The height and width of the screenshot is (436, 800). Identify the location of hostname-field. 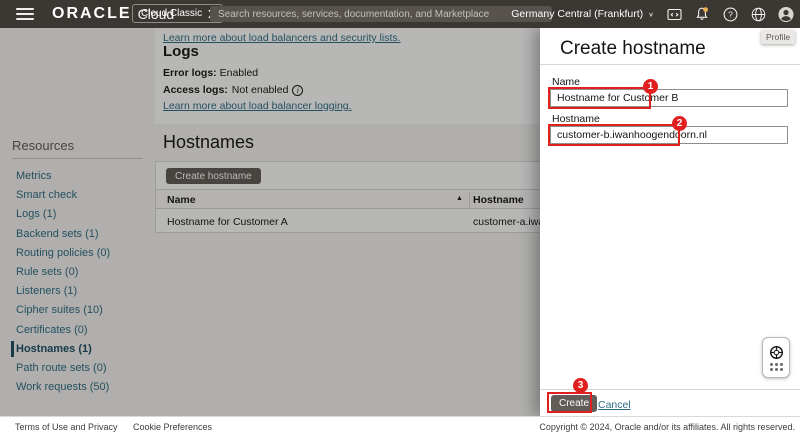
(669, 135).